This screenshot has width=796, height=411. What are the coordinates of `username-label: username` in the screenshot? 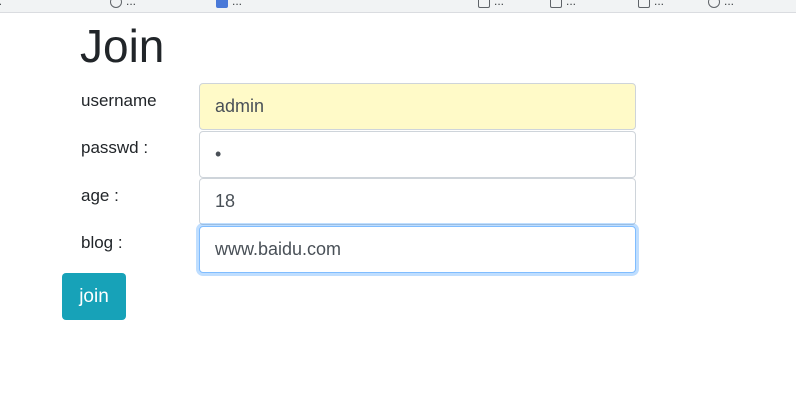 It's located at (119, 100).